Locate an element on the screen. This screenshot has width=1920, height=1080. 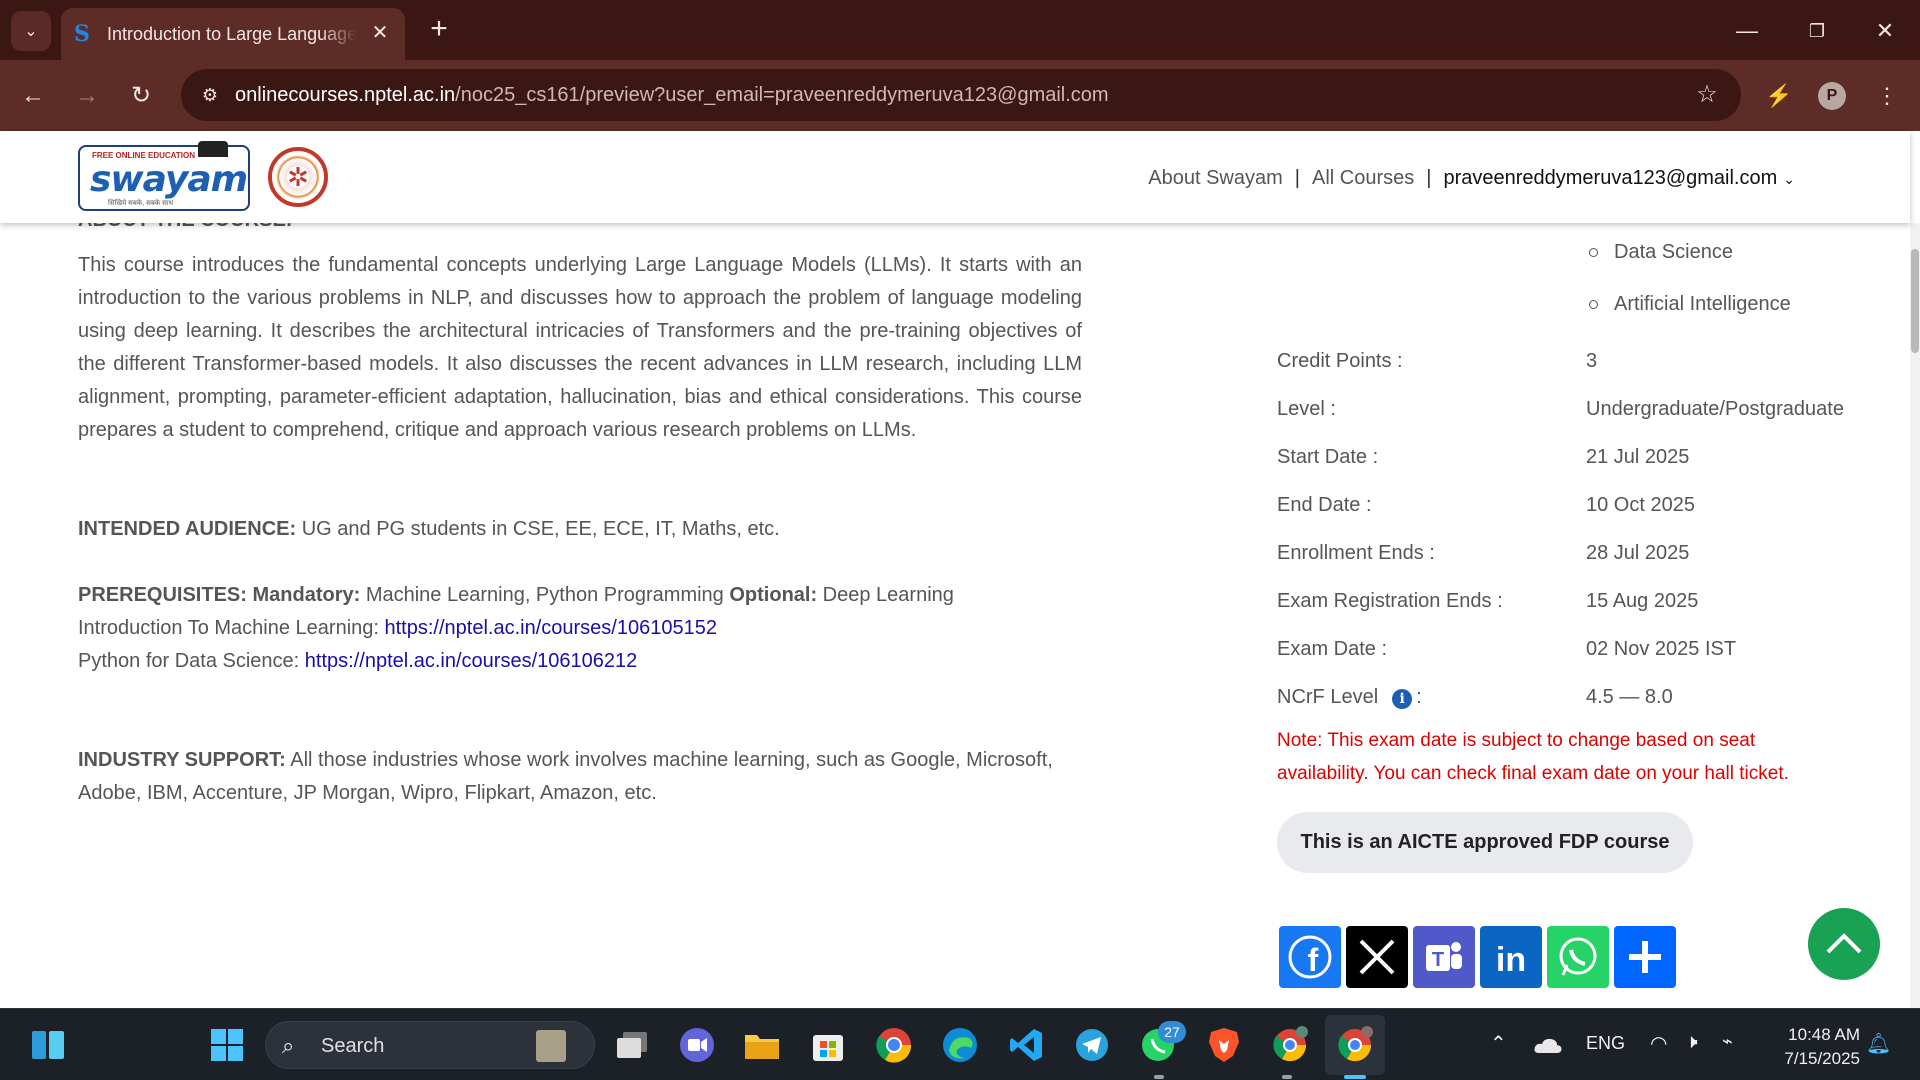
teams-icon: T is located at coordinates (1444, 957).